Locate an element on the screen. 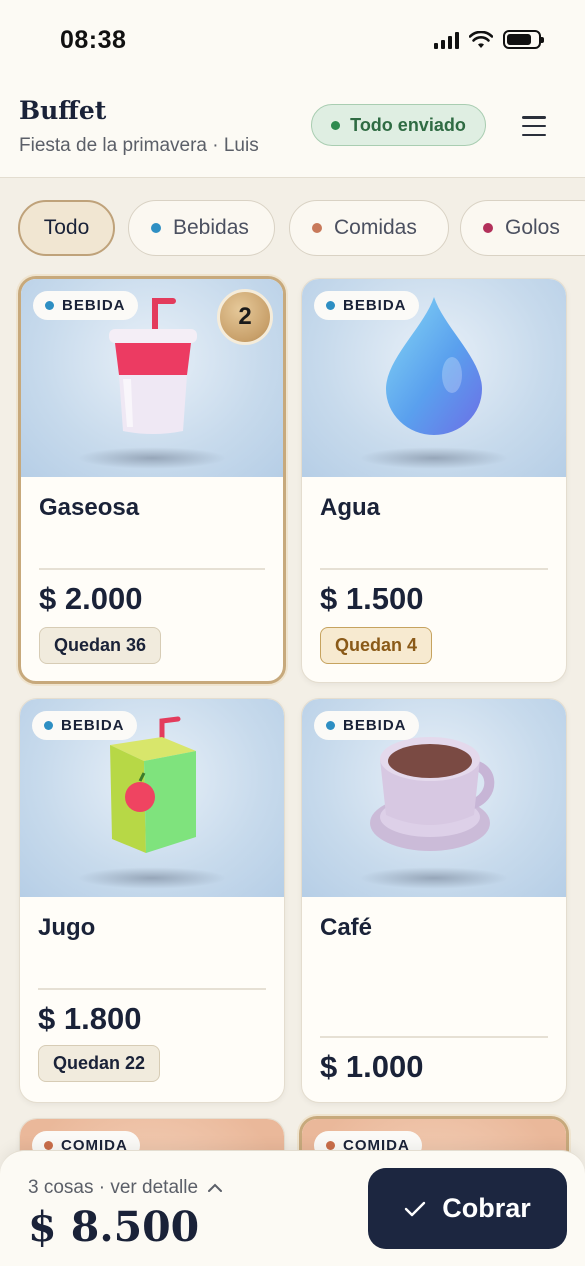  checkout-label: Cobrar is located at coordinates (486, 1208).